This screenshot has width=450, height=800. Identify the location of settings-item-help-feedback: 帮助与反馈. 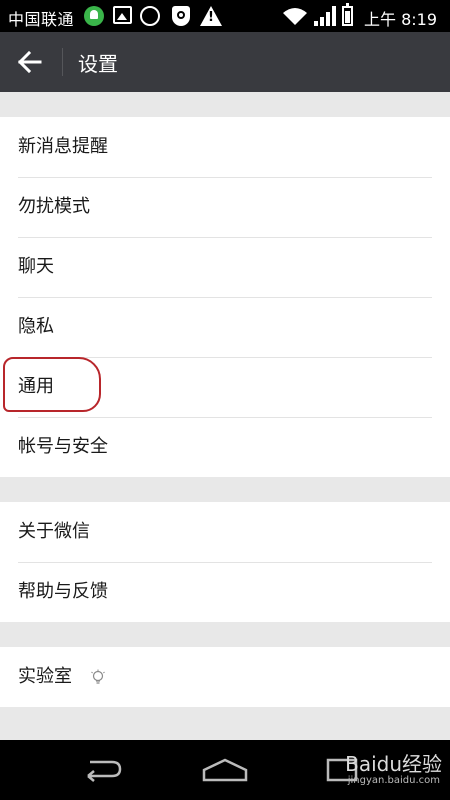
(225, 592).